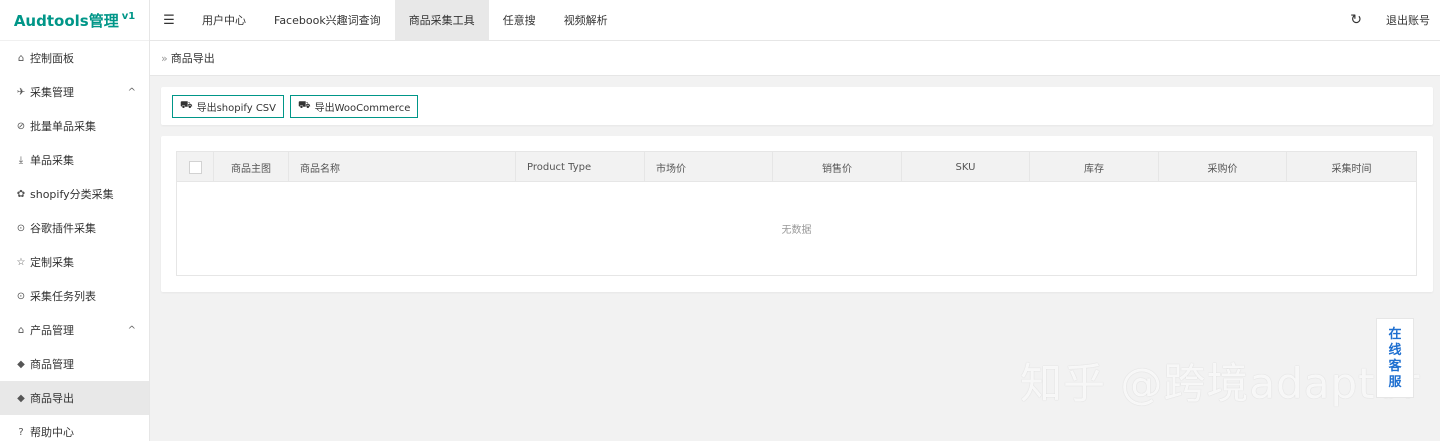  I want to click on sidebar-item-help-center: ? 帮助中心, so click(74, 428).